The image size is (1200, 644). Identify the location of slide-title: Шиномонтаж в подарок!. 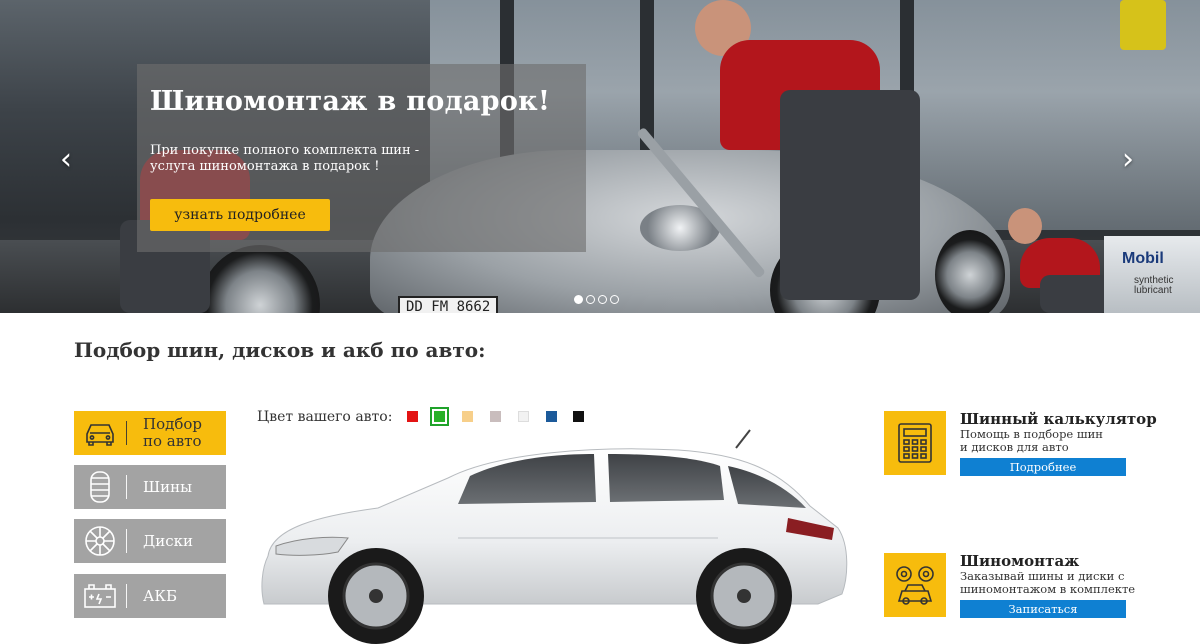
(350, 101).